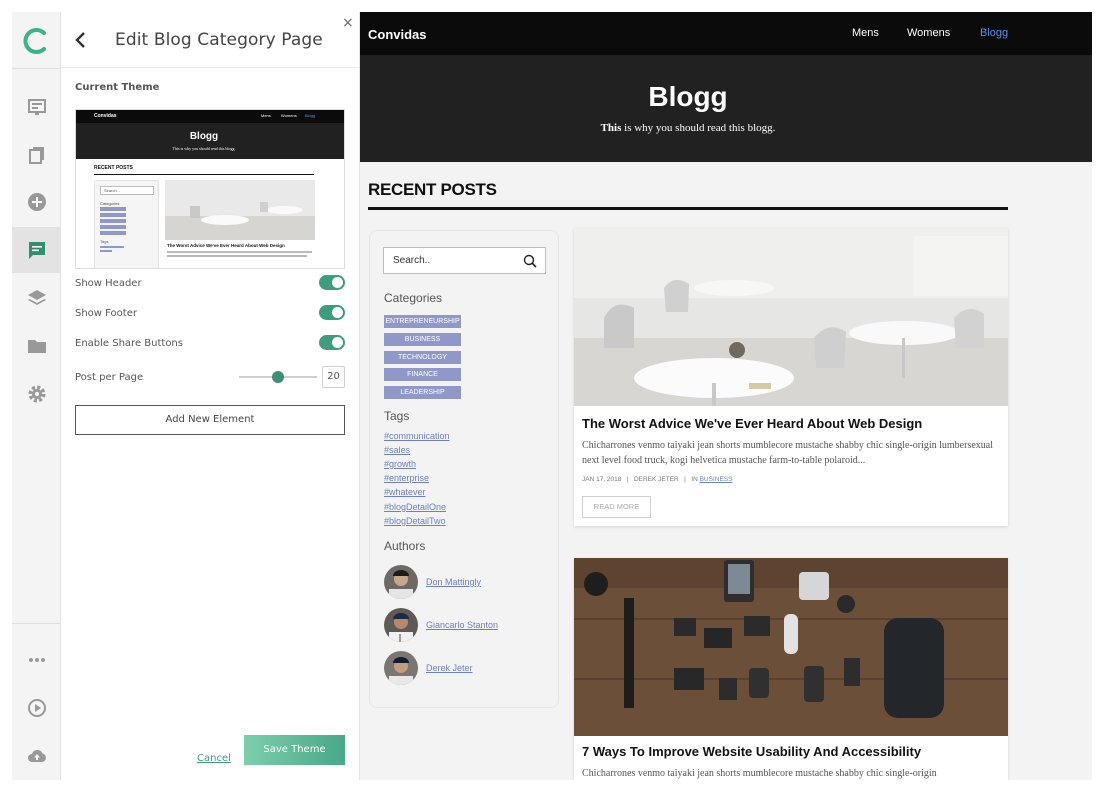 The width and height of the screenshot is (1104, 792). What do you see at coordinates (415, 521) in the screenshot?
I see `tag-link: #blogDetailTwo` at bounding box center [415, 521].